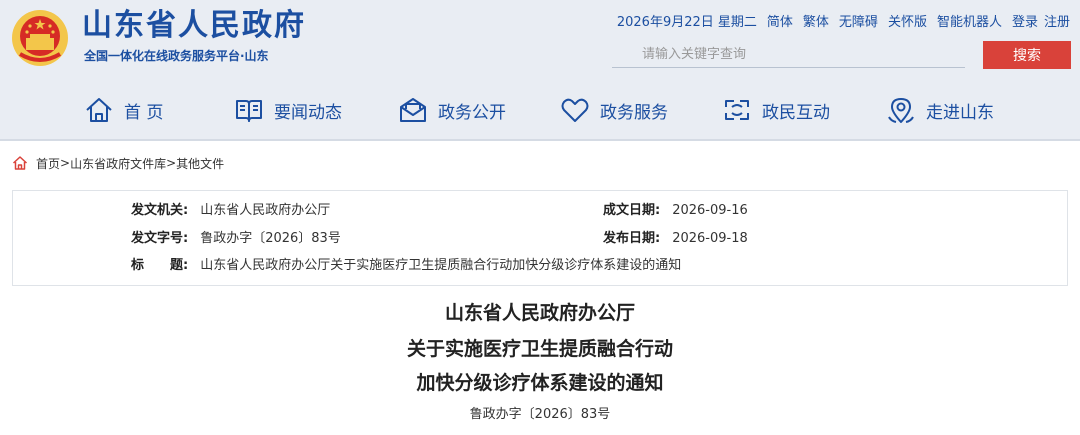  I want to click on accessibility-link: 无障碍, so click(858, 23).